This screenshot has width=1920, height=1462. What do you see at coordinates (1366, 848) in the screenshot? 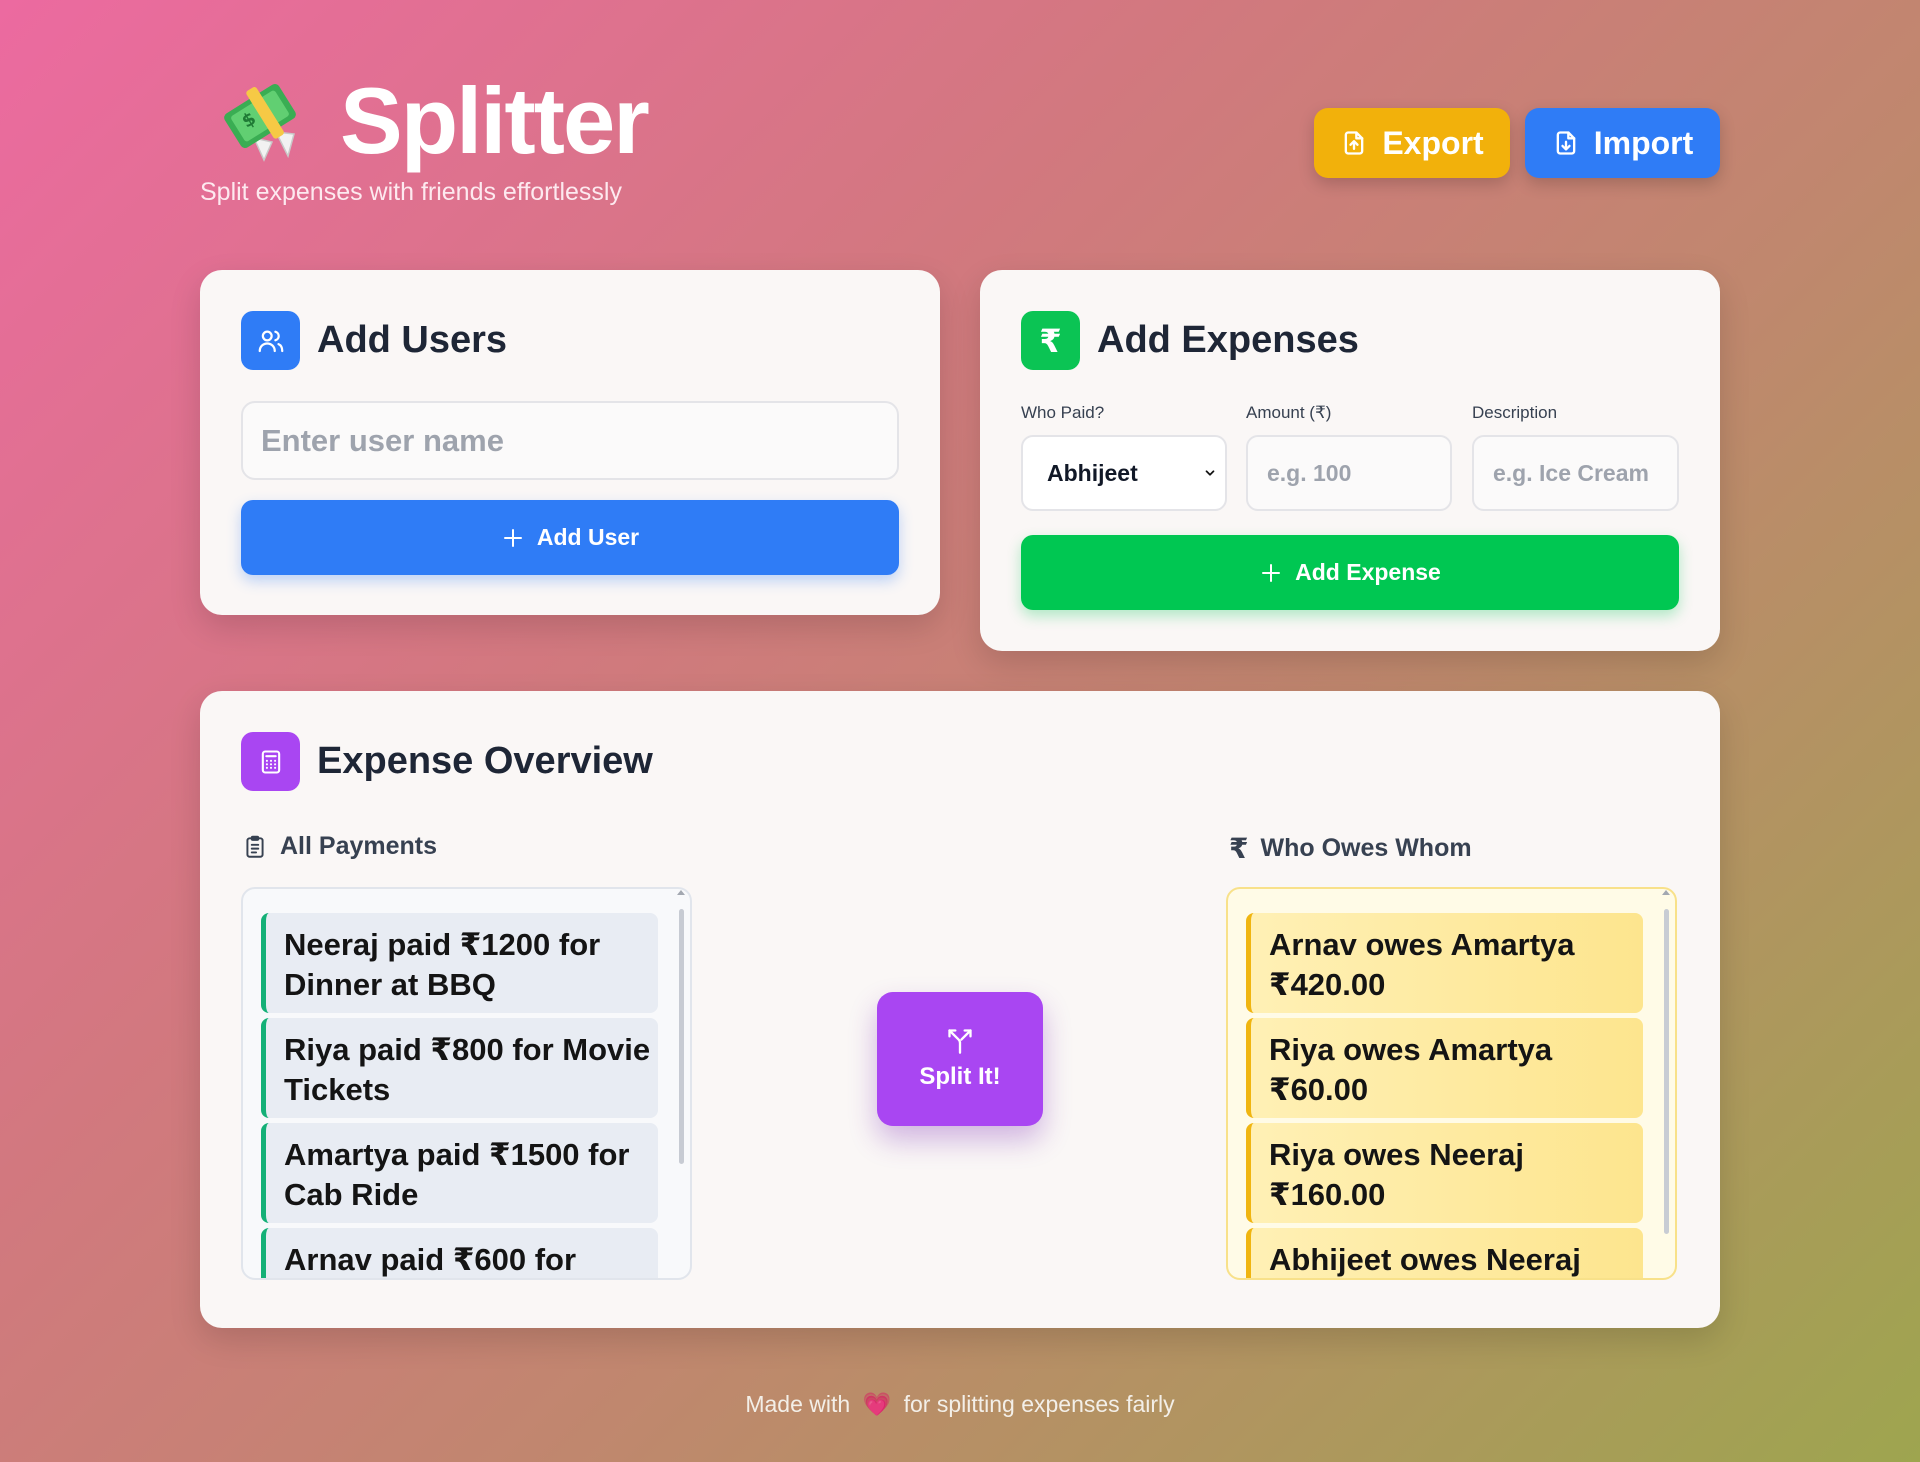
I see `who-owes-whom-heading-label: Who Owes Whom` at bounding box center [1366, 848].